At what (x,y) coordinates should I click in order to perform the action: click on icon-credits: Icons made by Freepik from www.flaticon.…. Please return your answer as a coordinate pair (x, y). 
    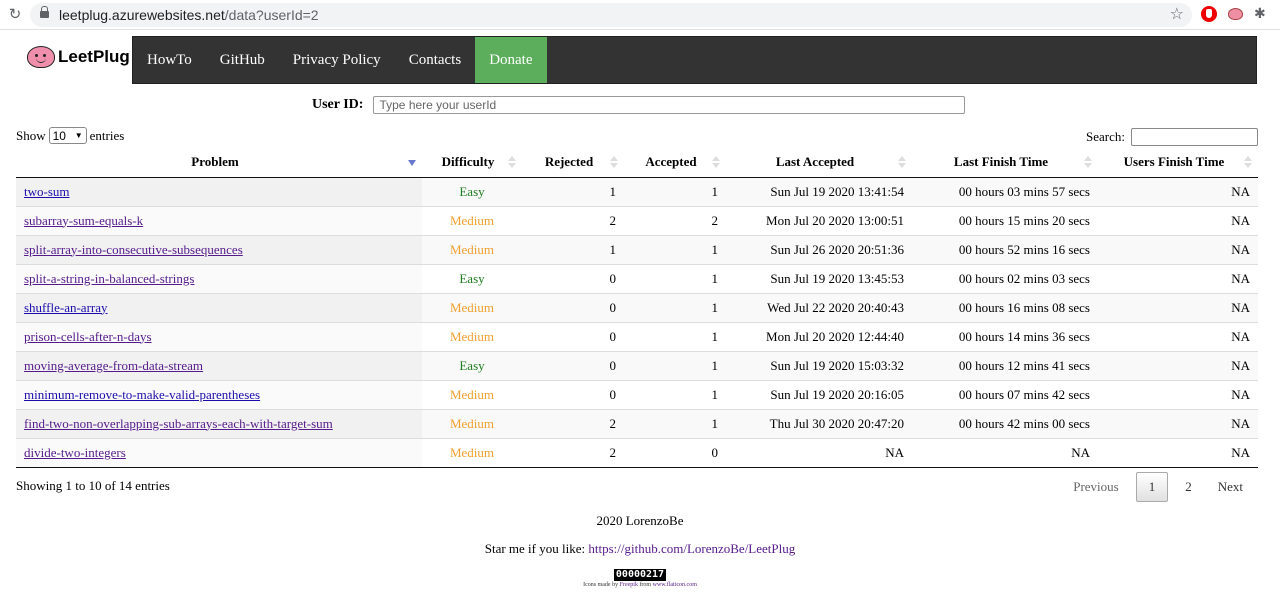
    Looking at the image, I should click on (640, 585).